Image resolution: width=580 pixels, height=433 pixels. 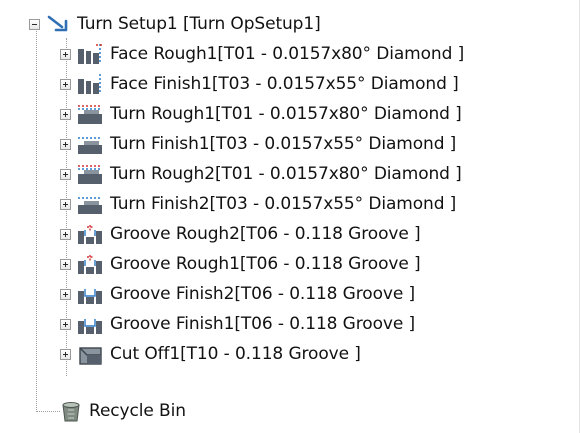 I want to click on tree-item-operation: Cut Off1[T10 - 0.118 Groove ], so click(x=210, y=354).